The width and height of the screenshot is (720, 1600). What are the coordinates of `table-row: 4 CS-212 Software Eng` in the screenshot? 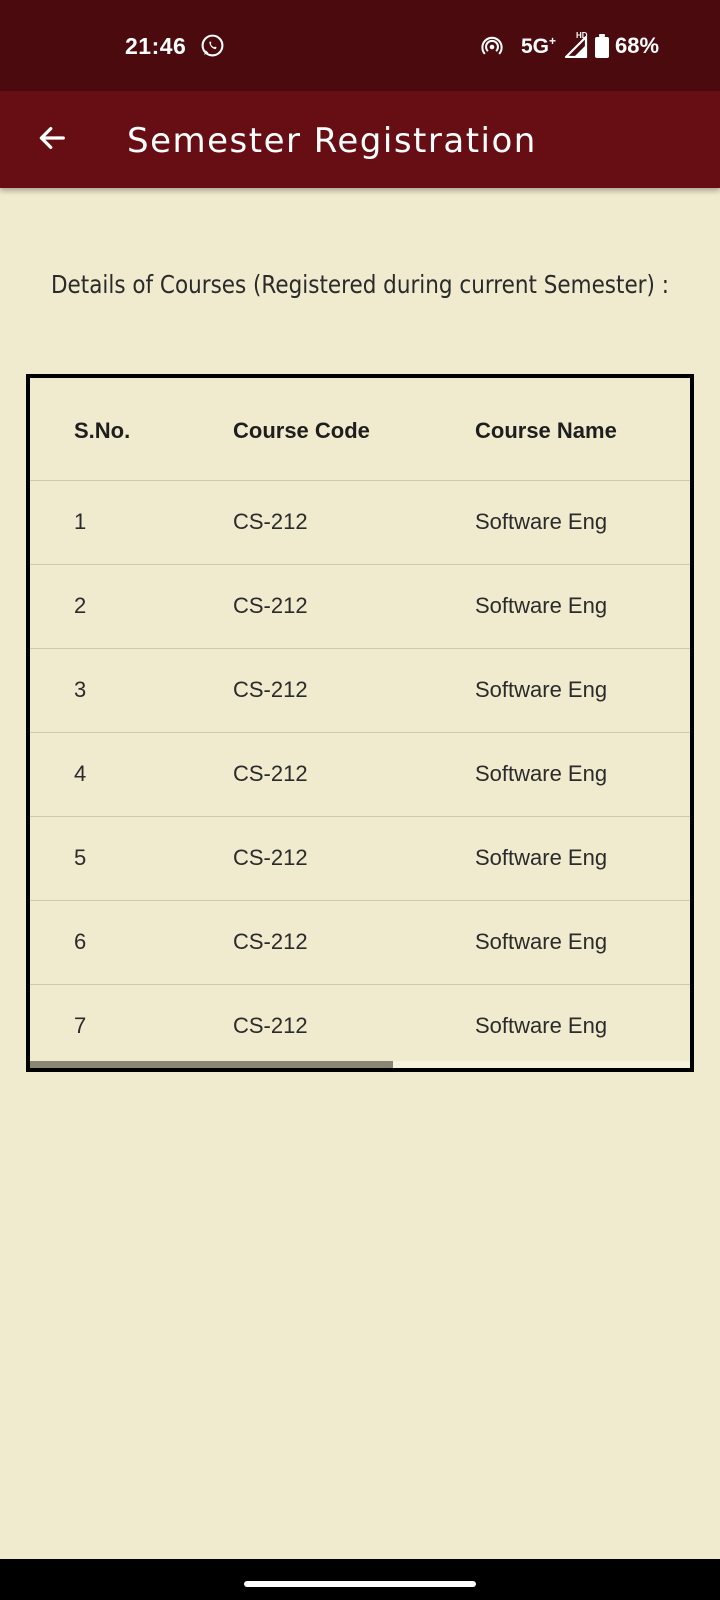 It's located at (360, 775).